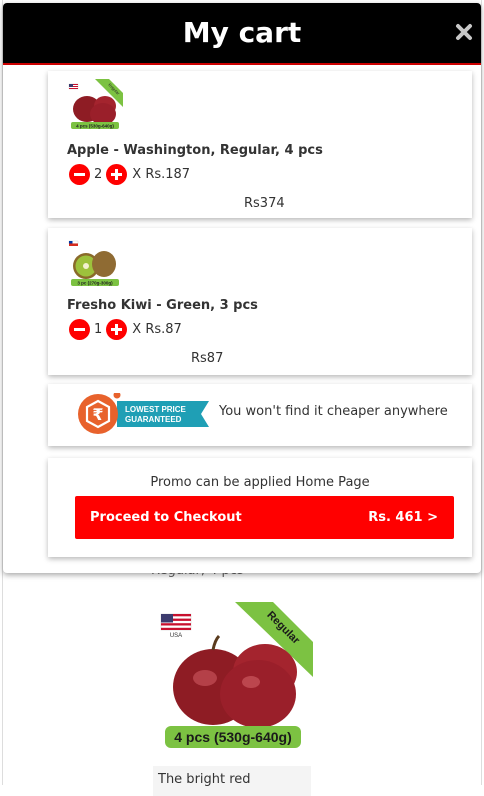  Describe the element at coordinates (162, 305) in the screenshot. I see `item-name: Fresho Kiwi - Green, 3 pcs` at that location.